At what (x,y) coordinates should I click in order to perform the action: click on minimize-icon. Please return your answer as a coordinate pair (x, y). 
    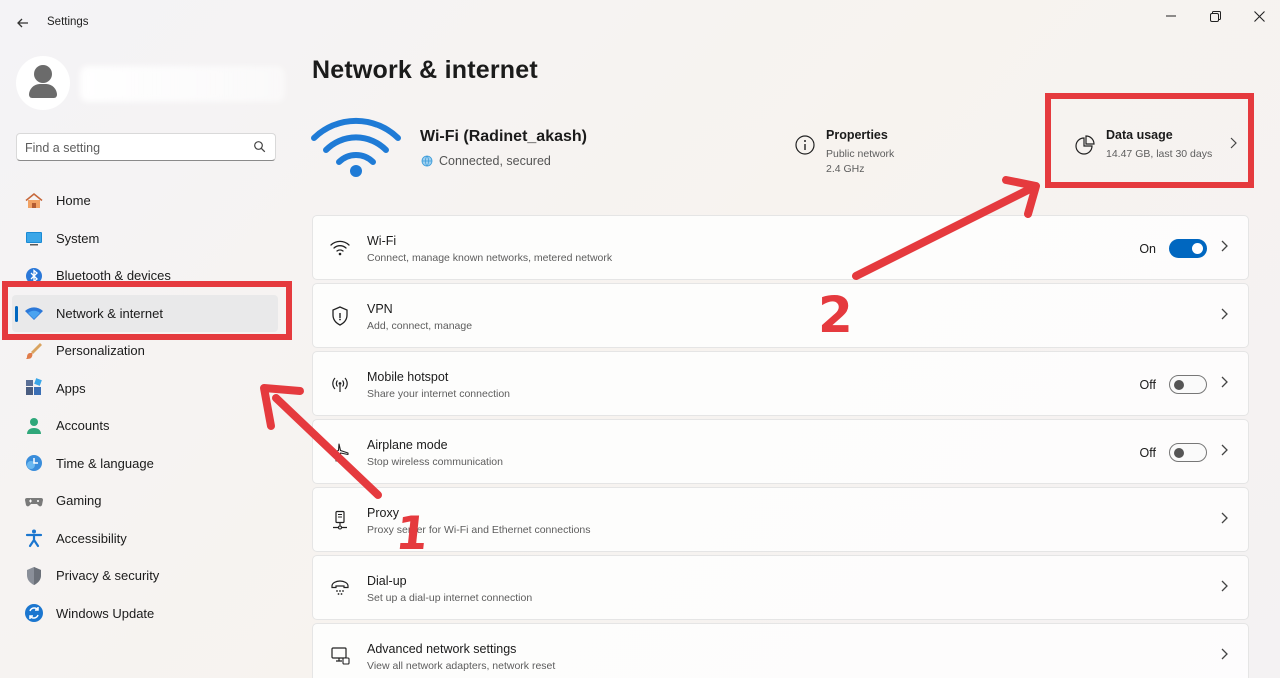
    Looking at the image, I should click on (1171, 16).